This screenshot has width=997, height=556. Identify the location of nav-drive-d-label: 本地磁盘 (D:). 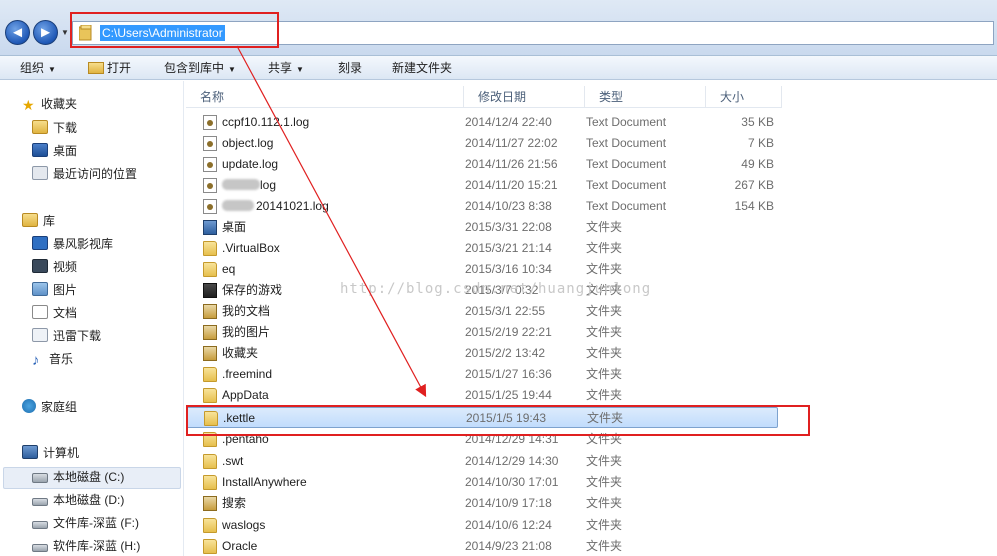
(89, 500).